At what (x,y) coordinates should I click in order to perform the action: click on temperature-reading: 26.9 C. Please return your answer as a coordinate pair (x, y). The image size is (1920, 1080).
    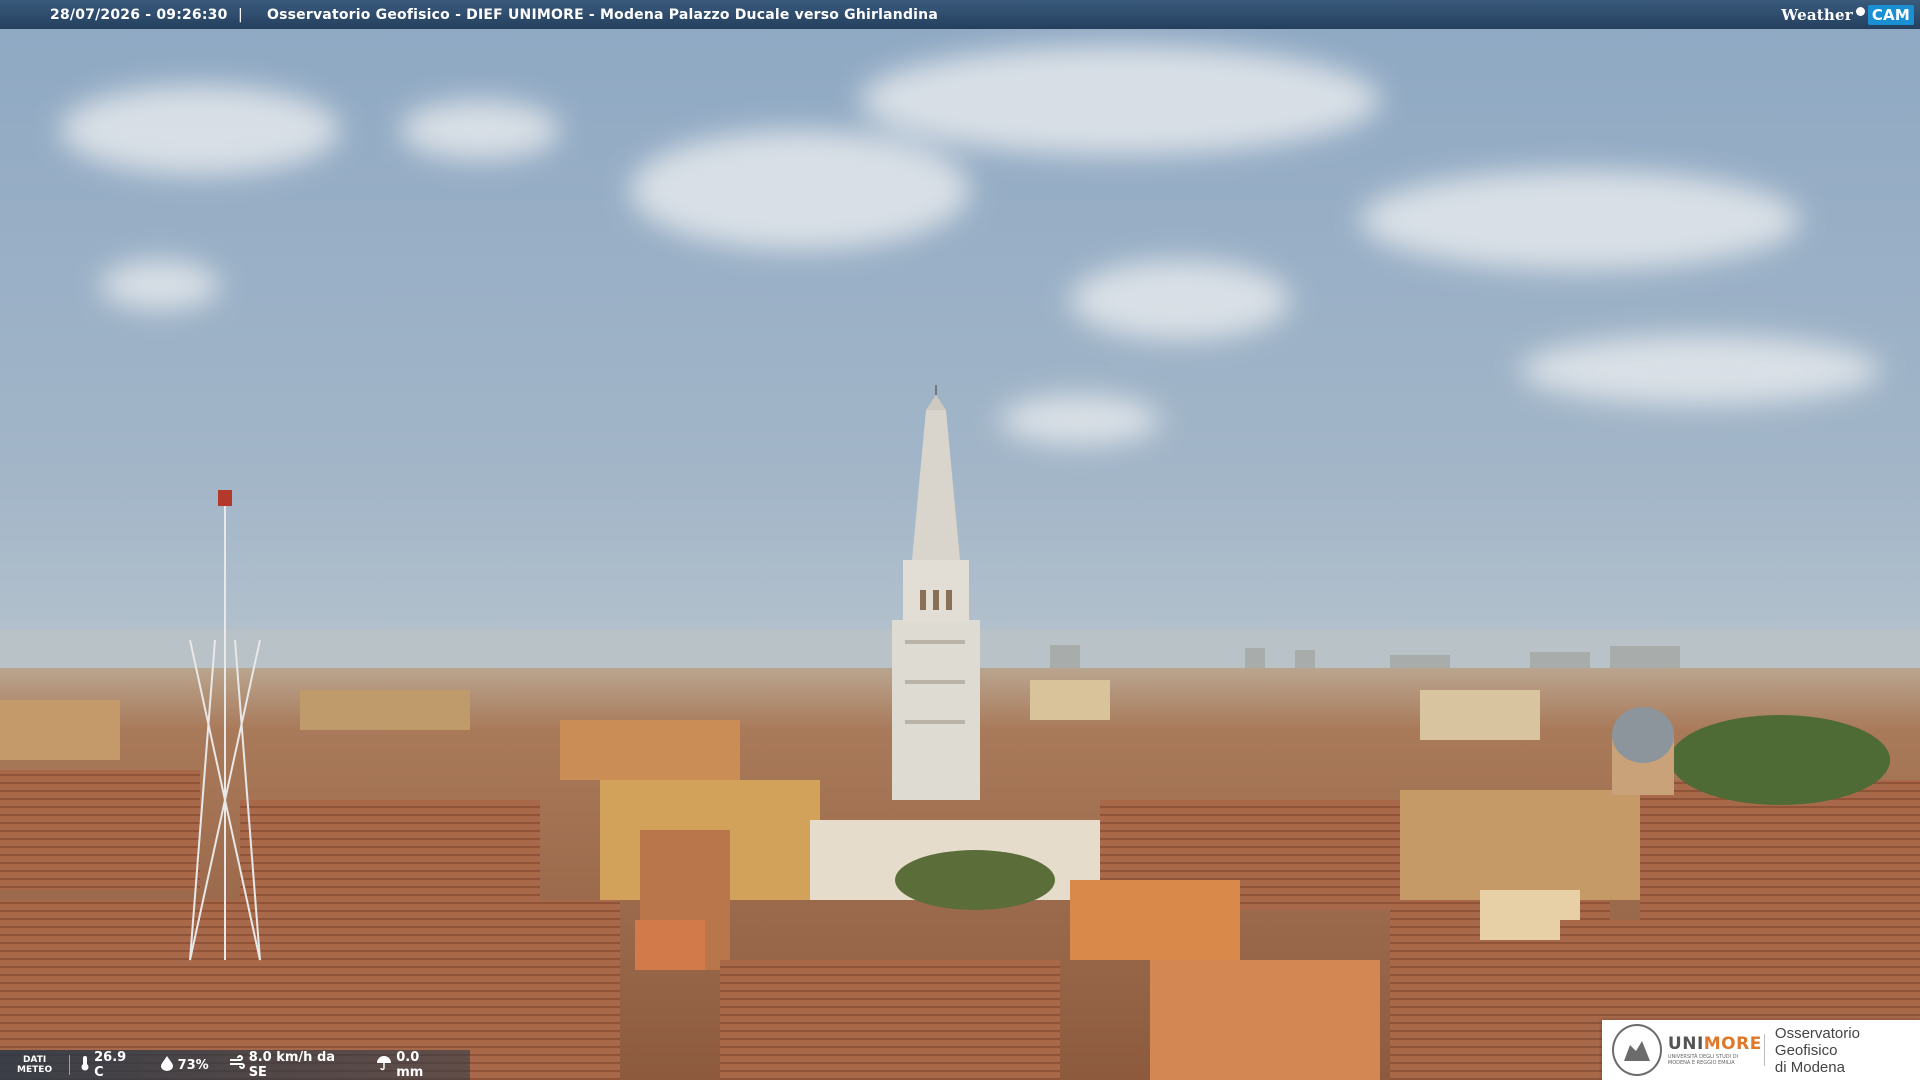
    Looking at the image, I should click on (109, 1065).